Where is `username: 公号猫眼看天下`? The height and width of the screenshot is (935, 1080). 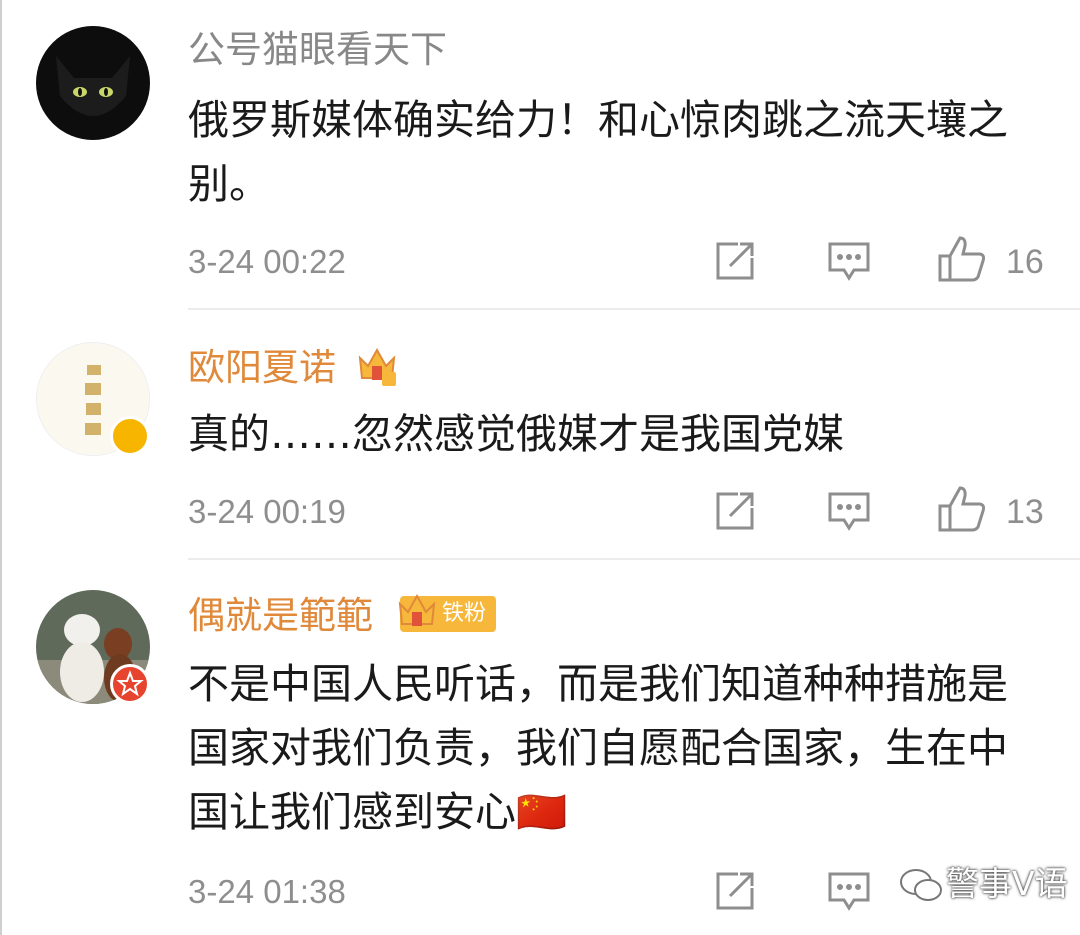 username: 公号猫眼看天下 is located at coordinates (317, 50).